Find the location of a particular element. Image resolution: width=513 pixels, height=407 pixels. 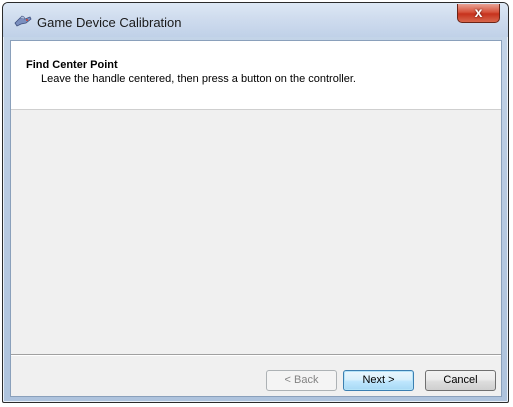

close-button: x is located at coordinates (478, 13).